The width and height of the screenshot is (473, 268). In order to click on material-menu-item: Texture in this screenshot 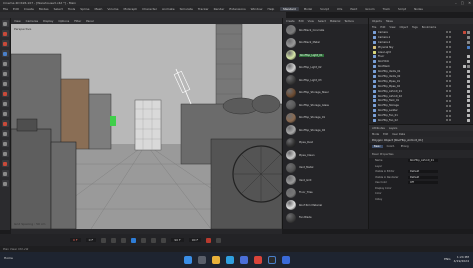, I will do `click(349, 21)`.